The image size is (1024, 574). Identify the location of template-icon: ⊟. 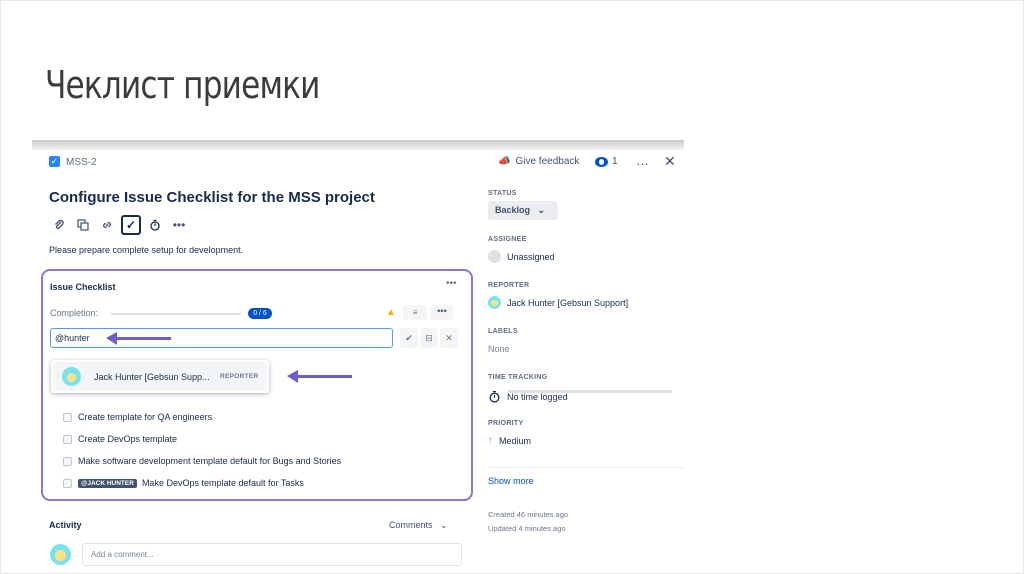
(429, 338).